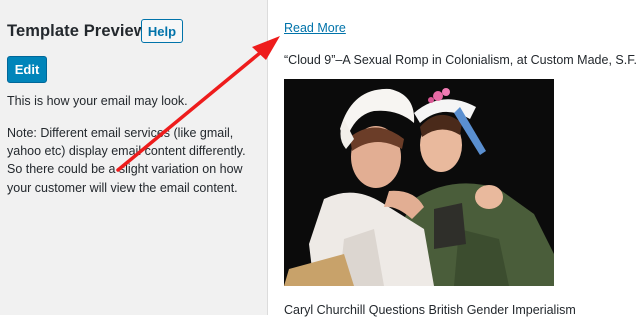 The image size is (640, 317). Describe the element at coordinates (162, 31) in the screenshot. I see `help-button: Help` at that location.